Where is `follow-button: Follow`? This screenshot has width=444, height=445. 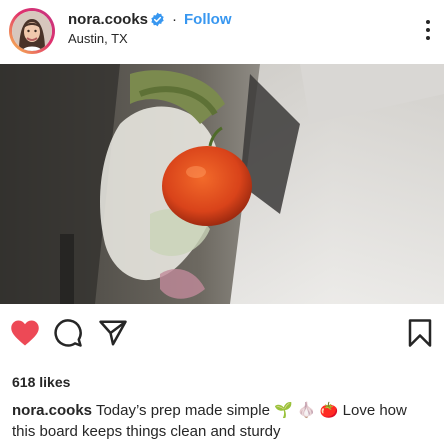
follow-button: Follow is located at coordinates (208, 19).